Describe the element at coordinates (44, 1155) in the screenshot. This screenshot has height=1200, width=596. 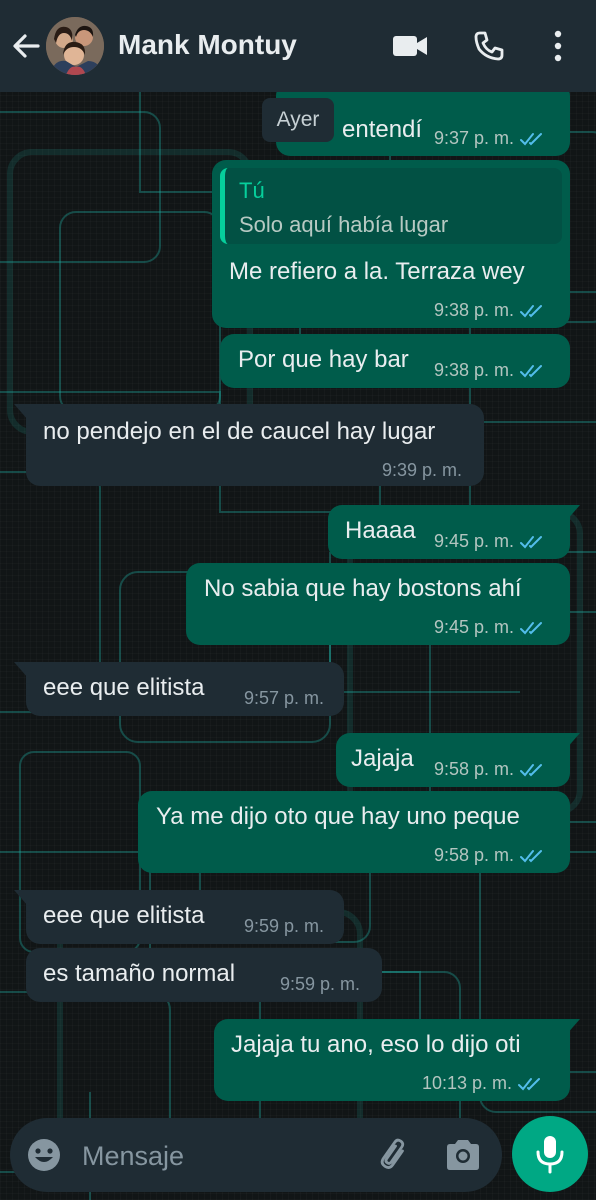
I see `emoji-icon` at that location.